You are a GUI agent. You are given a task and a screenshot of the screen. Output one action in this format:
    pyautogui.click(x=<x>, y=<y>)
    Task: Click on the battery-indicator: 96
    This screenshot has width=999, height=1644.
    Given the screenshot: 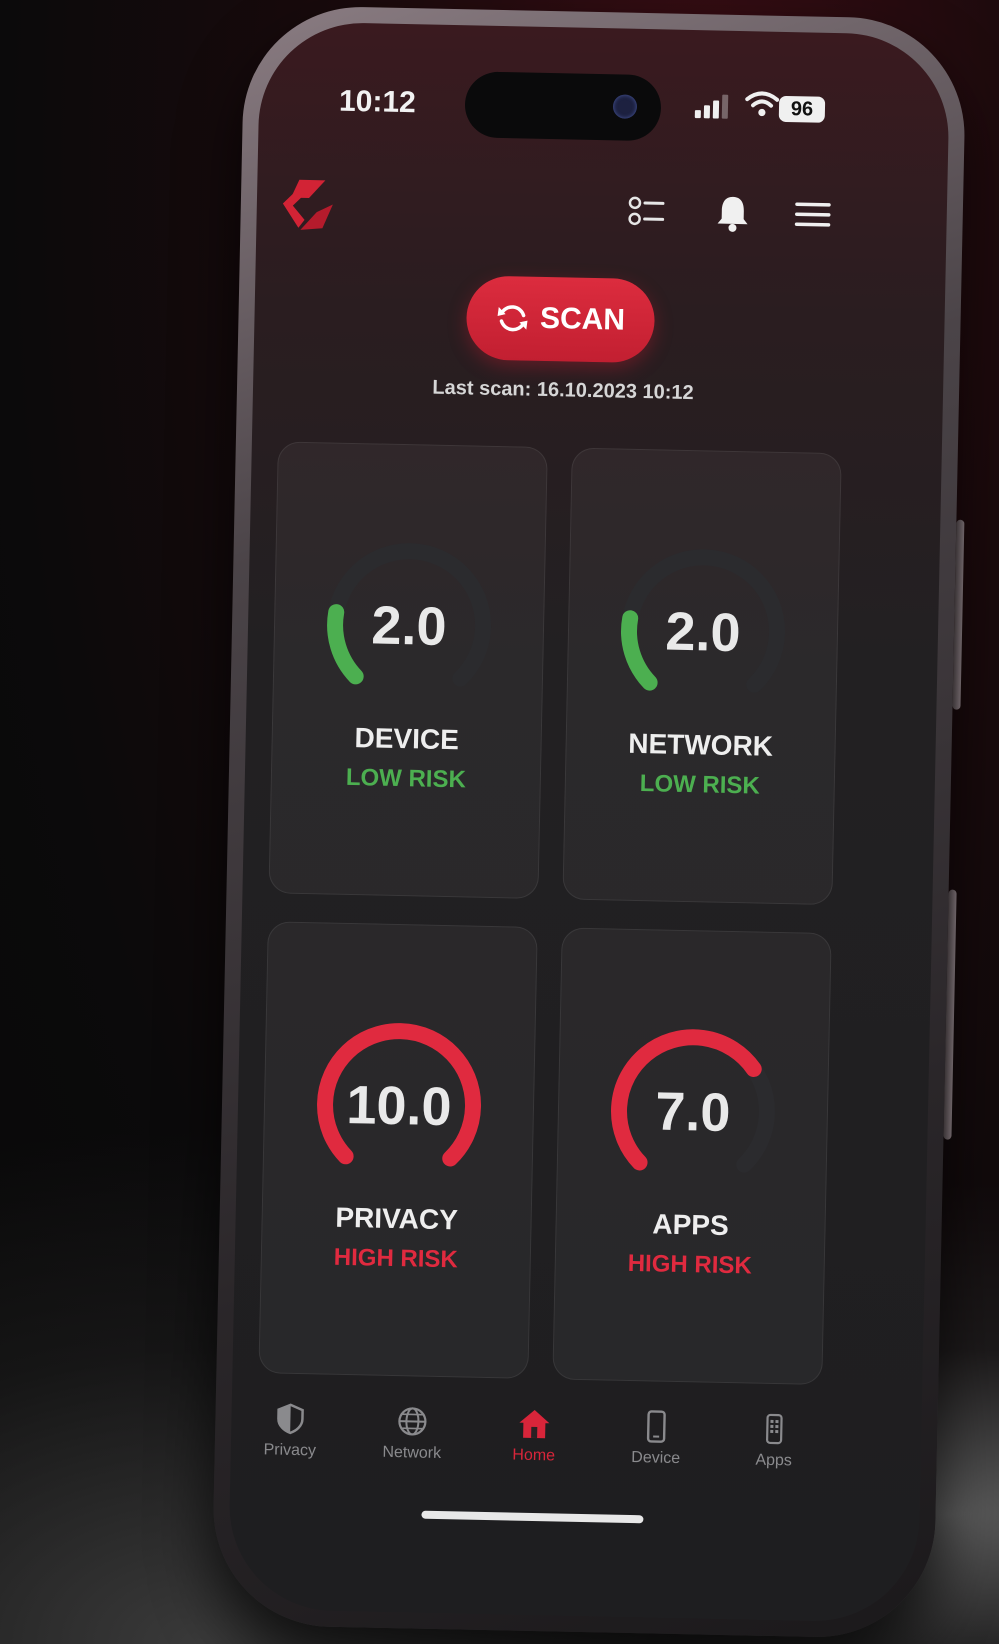 What is the action you would take?
    pyautogui.click(x=802, y=109)
    